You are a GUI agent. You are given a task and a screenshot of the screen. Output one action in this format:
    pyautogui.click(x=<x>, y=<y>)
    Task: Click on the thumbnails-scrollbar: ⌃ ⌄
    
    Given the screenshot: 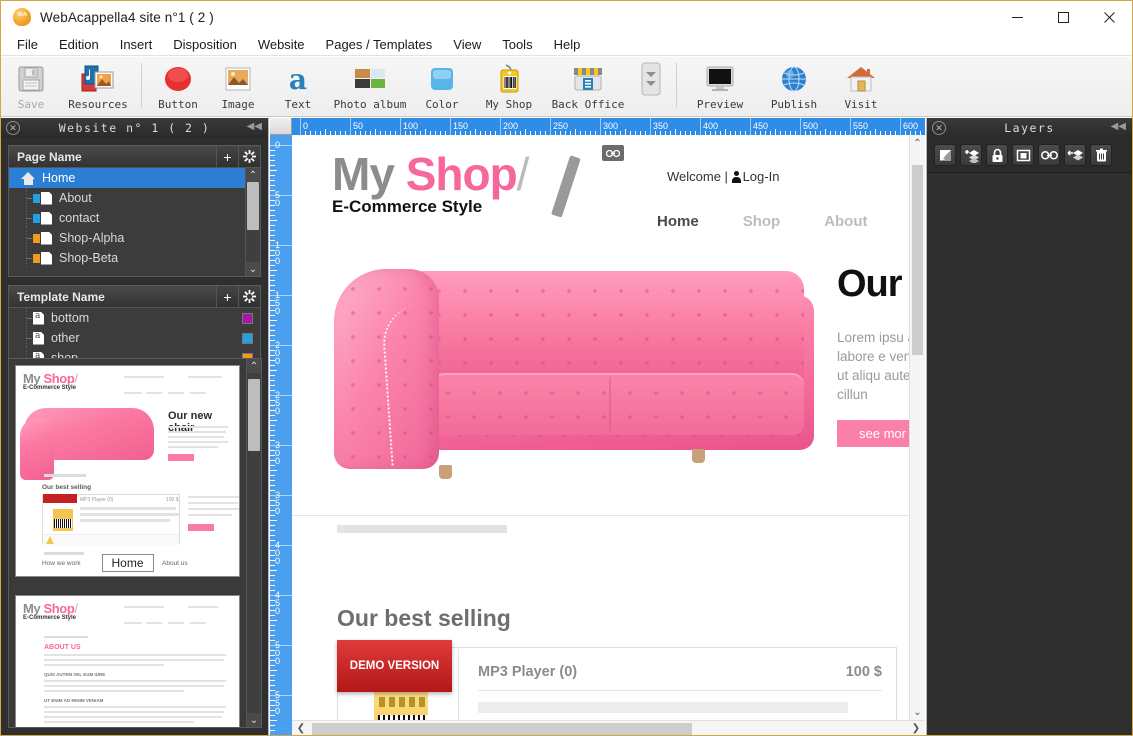 What is the action you would take?
    pyautogui.click(x=253, y=543)
    